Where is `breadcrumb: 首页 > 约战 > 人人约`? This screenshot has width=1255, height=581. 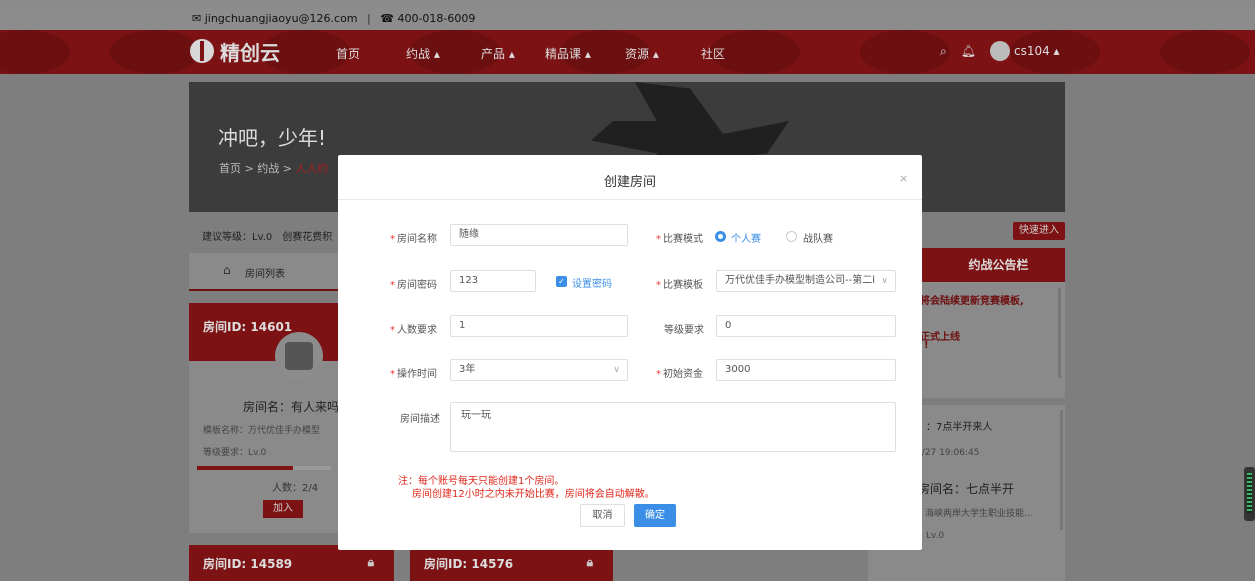
breadcrumb: 首页 > 约战 > 人人约 is located at coordinates (273, 168).